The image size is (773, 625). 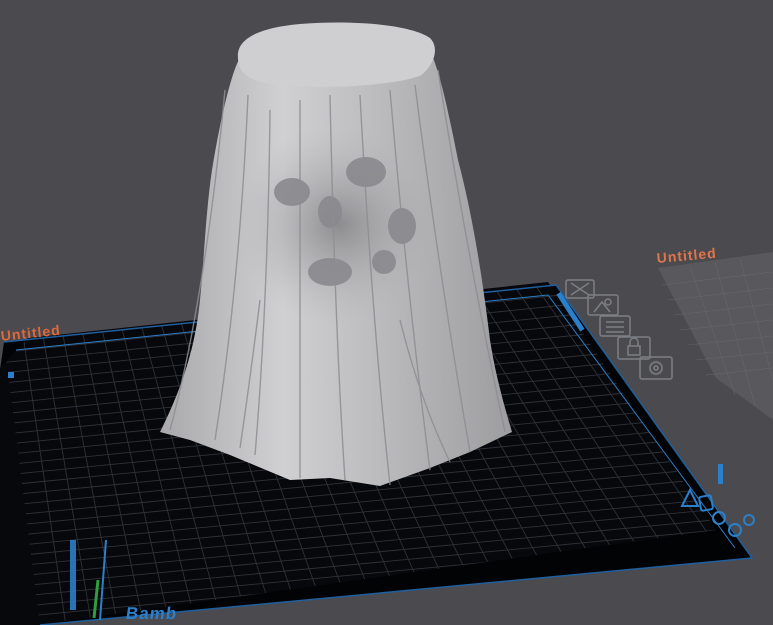 I want to click on lock-icon, so click(x=634, y=348).